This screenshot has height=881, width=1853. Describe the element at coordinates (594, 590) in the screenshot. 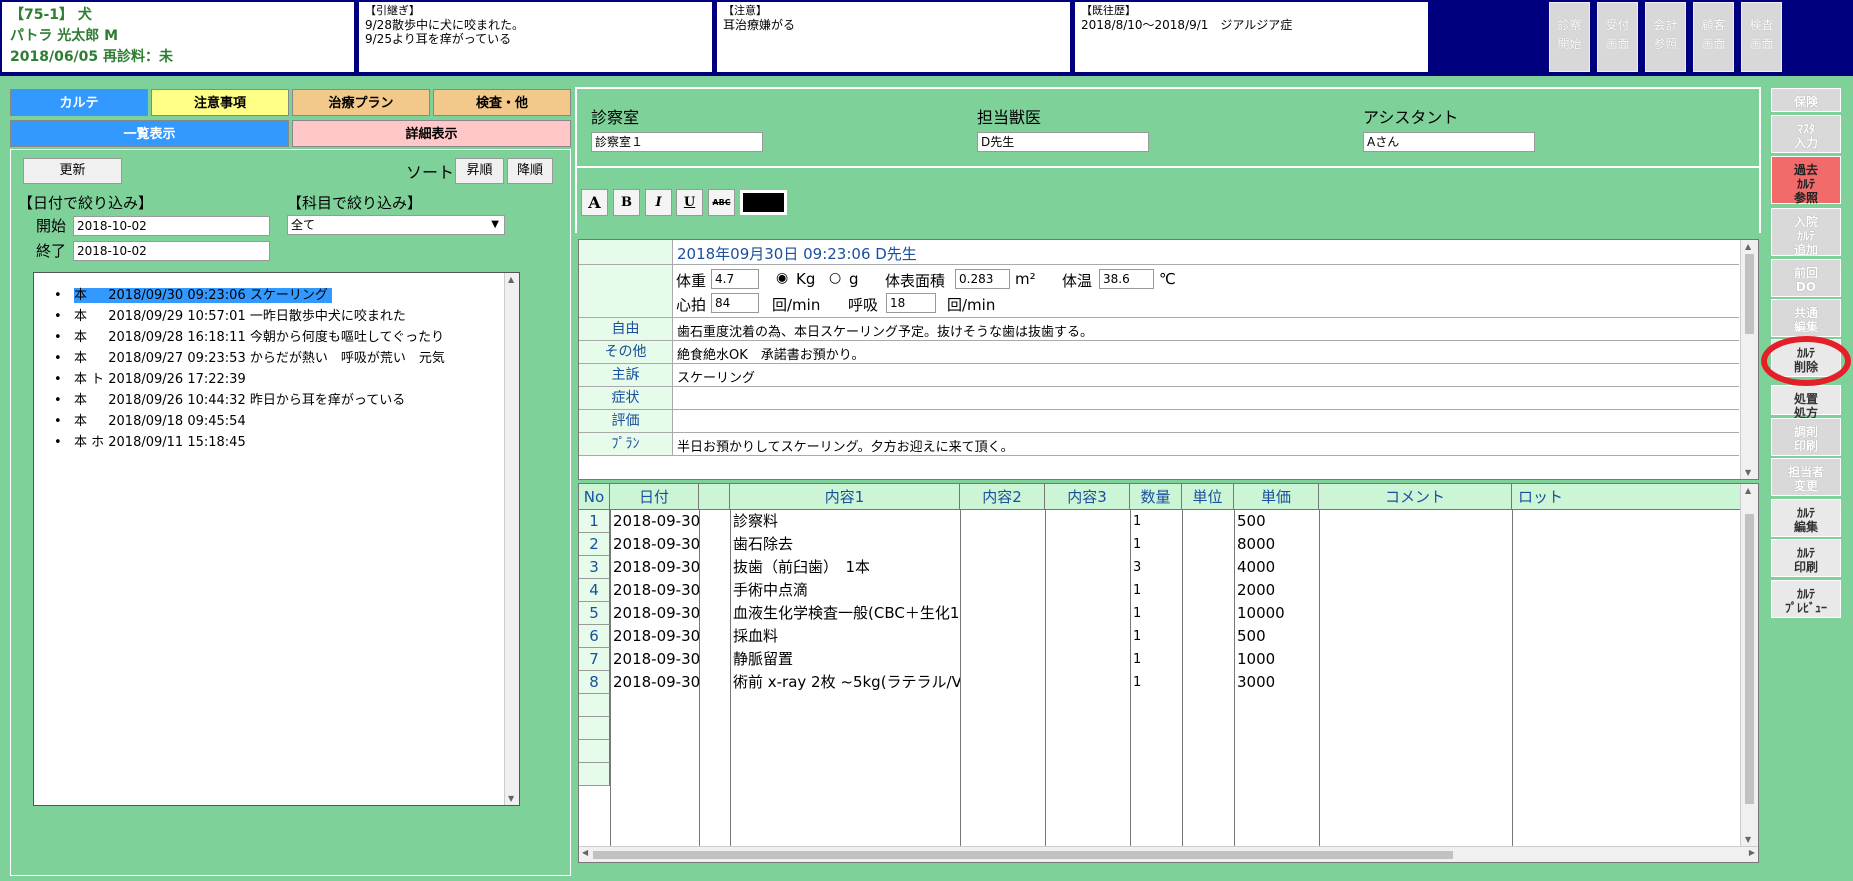

I see `grid-row-number: 4` at that location.